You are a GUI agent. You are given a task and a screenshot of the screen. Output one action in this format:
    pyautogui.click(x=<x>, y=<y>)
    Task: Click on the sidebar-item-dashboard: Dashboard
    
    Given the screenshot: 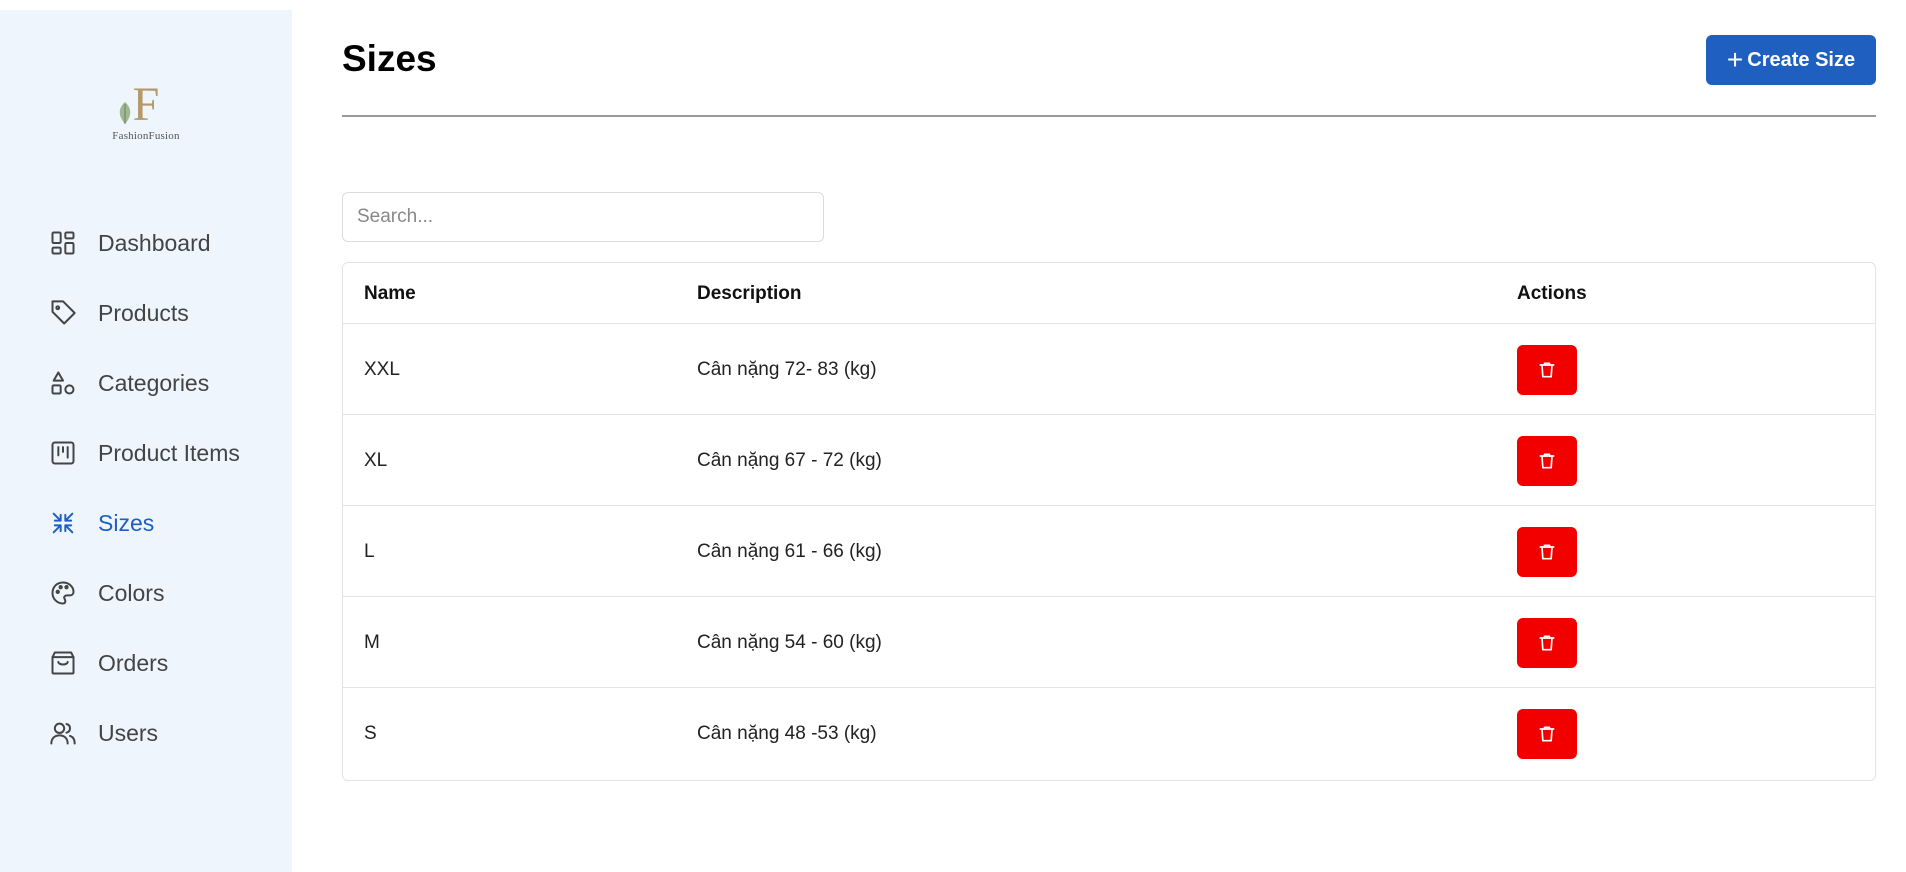 What is the action you would take?
    pyautogui.click(x=129, y=243)
    